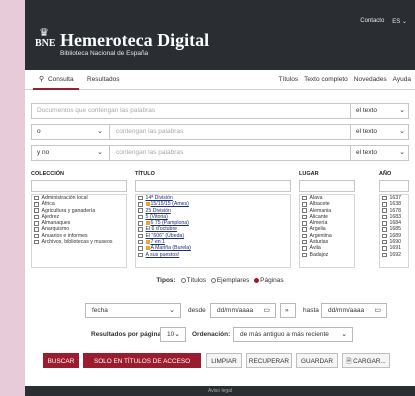 The width and height of the screenshot is (415, 396). I want to click on date-field-select: fecha ⌄, so click(133, 310).